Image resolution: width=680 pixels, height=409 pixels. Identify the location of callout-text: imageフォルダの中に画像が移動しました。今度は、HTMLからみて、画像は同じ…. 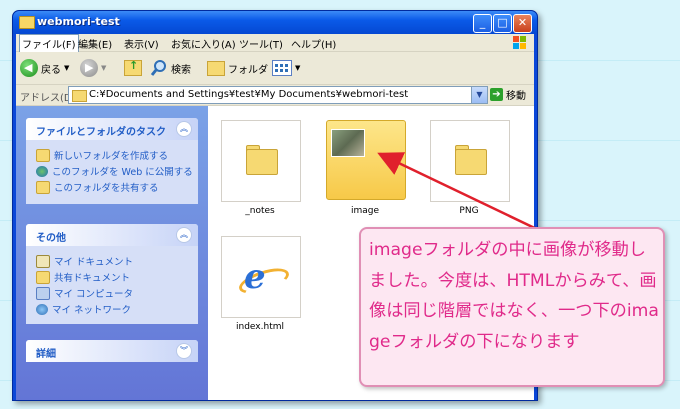
(514, 296).